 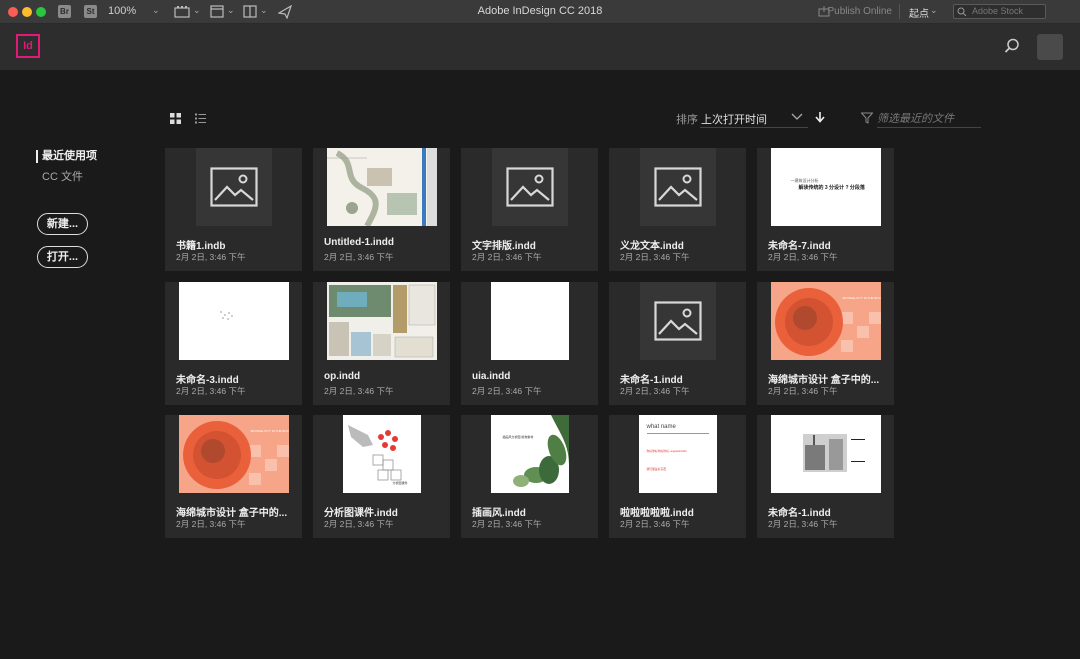 What do you see at coordinates (201, 246) in the screenshot?
I see `file-name: 书籍1.indb` at bounding box center [201, 246].